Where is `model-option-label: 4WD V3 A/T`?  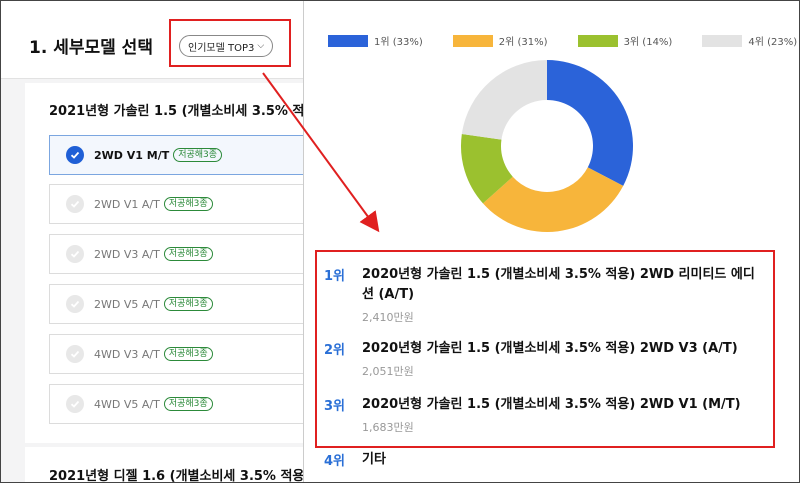 model-option-label: 4WD V3 A/T is located at coordinates (127, 354).